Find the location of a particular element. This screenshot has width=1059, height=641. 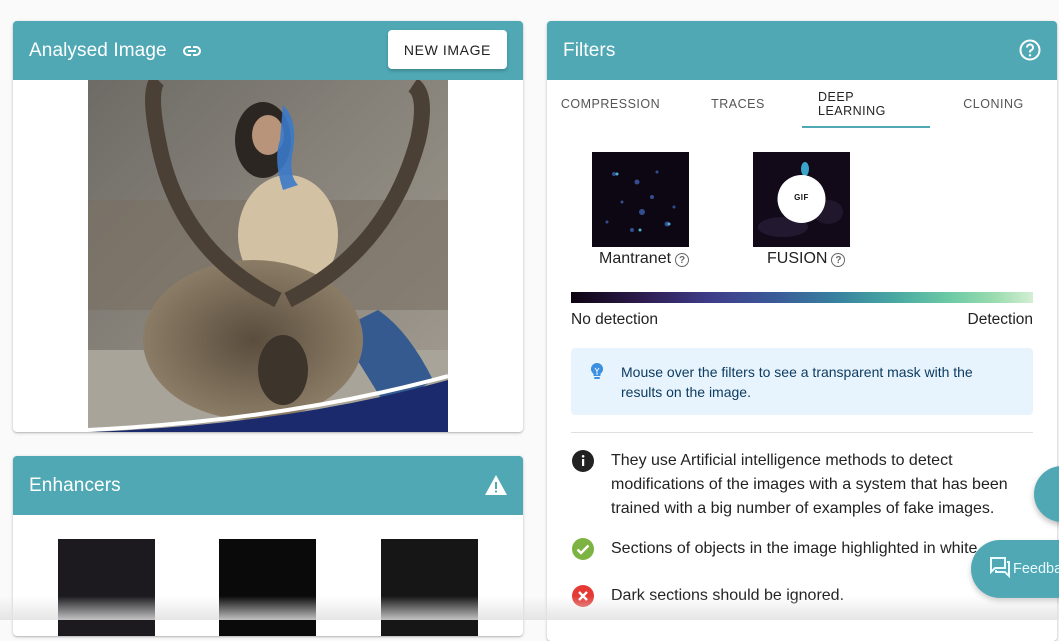

analysed-image-title: Analysed Image is located at coordinates (98, 50).